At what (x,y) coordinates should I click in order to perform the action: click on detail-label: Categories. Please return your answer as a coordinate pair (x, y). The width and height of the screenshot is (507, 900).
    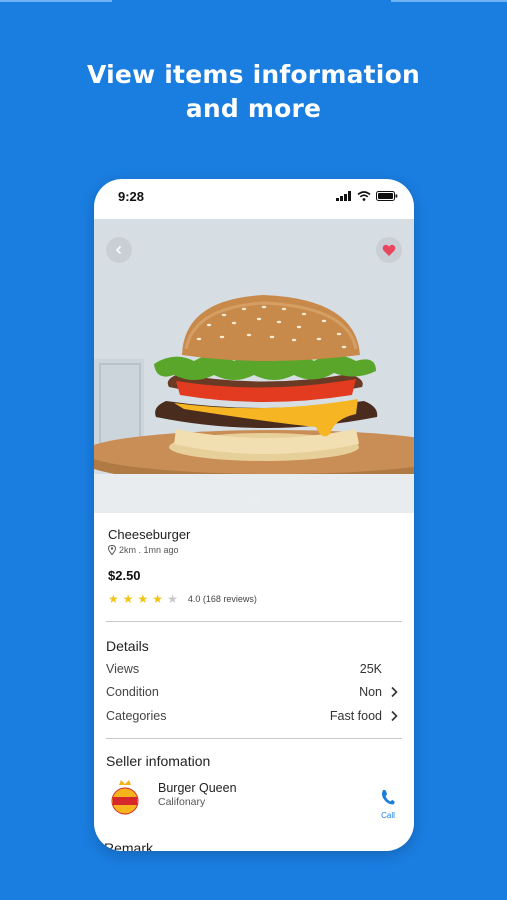
    Looking at the image, I should click on (136, 716).